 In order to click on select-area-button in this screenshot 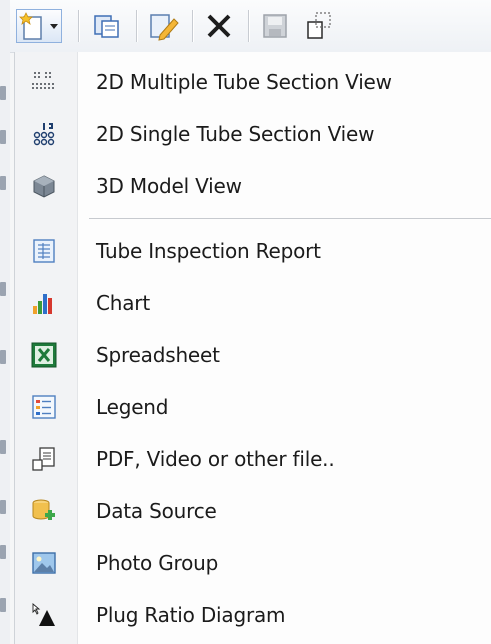, I will do `click(319, 26)`.